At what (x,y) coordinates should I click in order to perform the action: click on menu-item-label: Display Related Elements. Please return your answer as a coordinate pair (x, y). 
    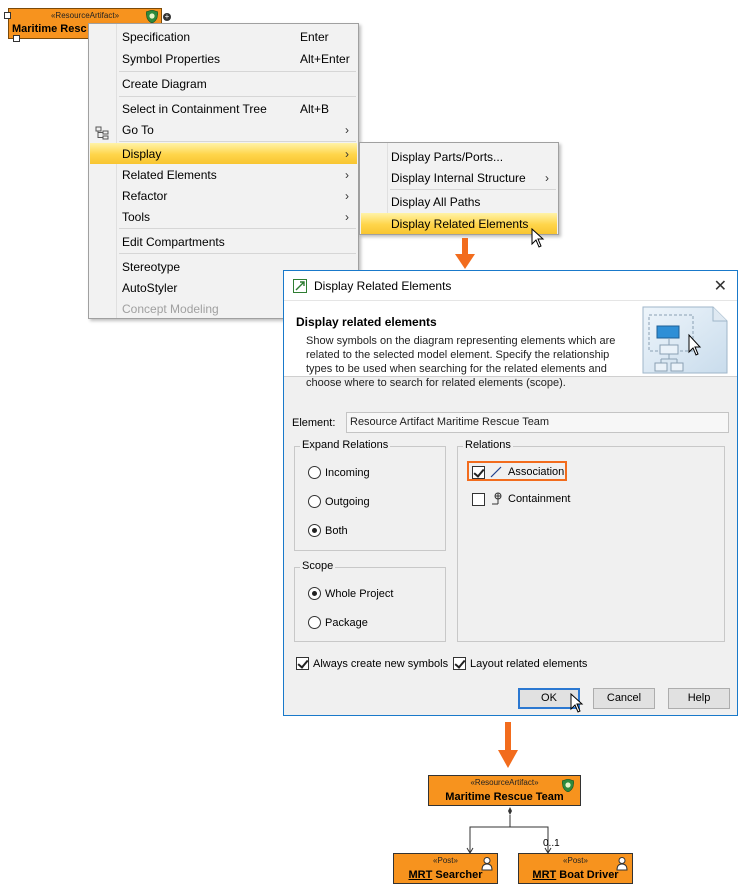
    Looking at the image, I should click on (460, 223).